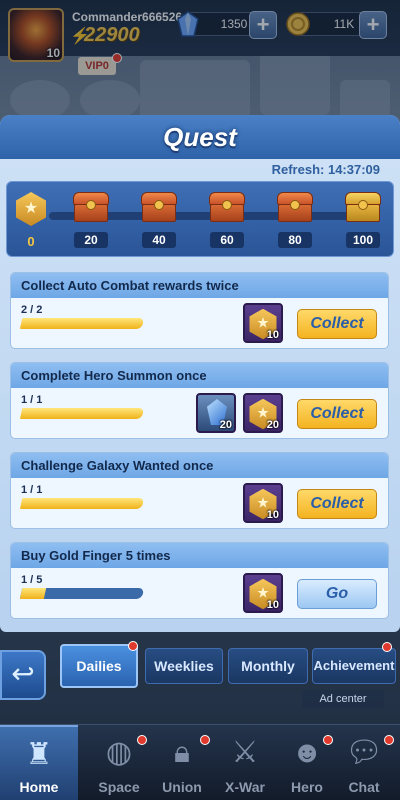 Image resolution: width=400 pixels, height=800 pixels. Describe the element at coordinates (227, 240) in the screenshot. I see `milestone-label: 60` at that location.